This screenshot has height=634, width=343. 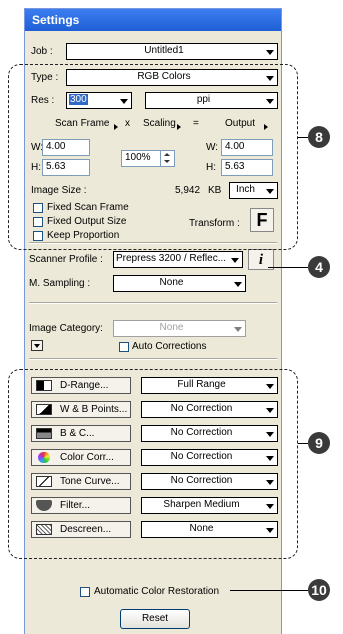 What do you see at coordinates (60, 283) in the screenshot?
I see `m-sampling-label: M. Sampling :` at bounding box center [60, 283].